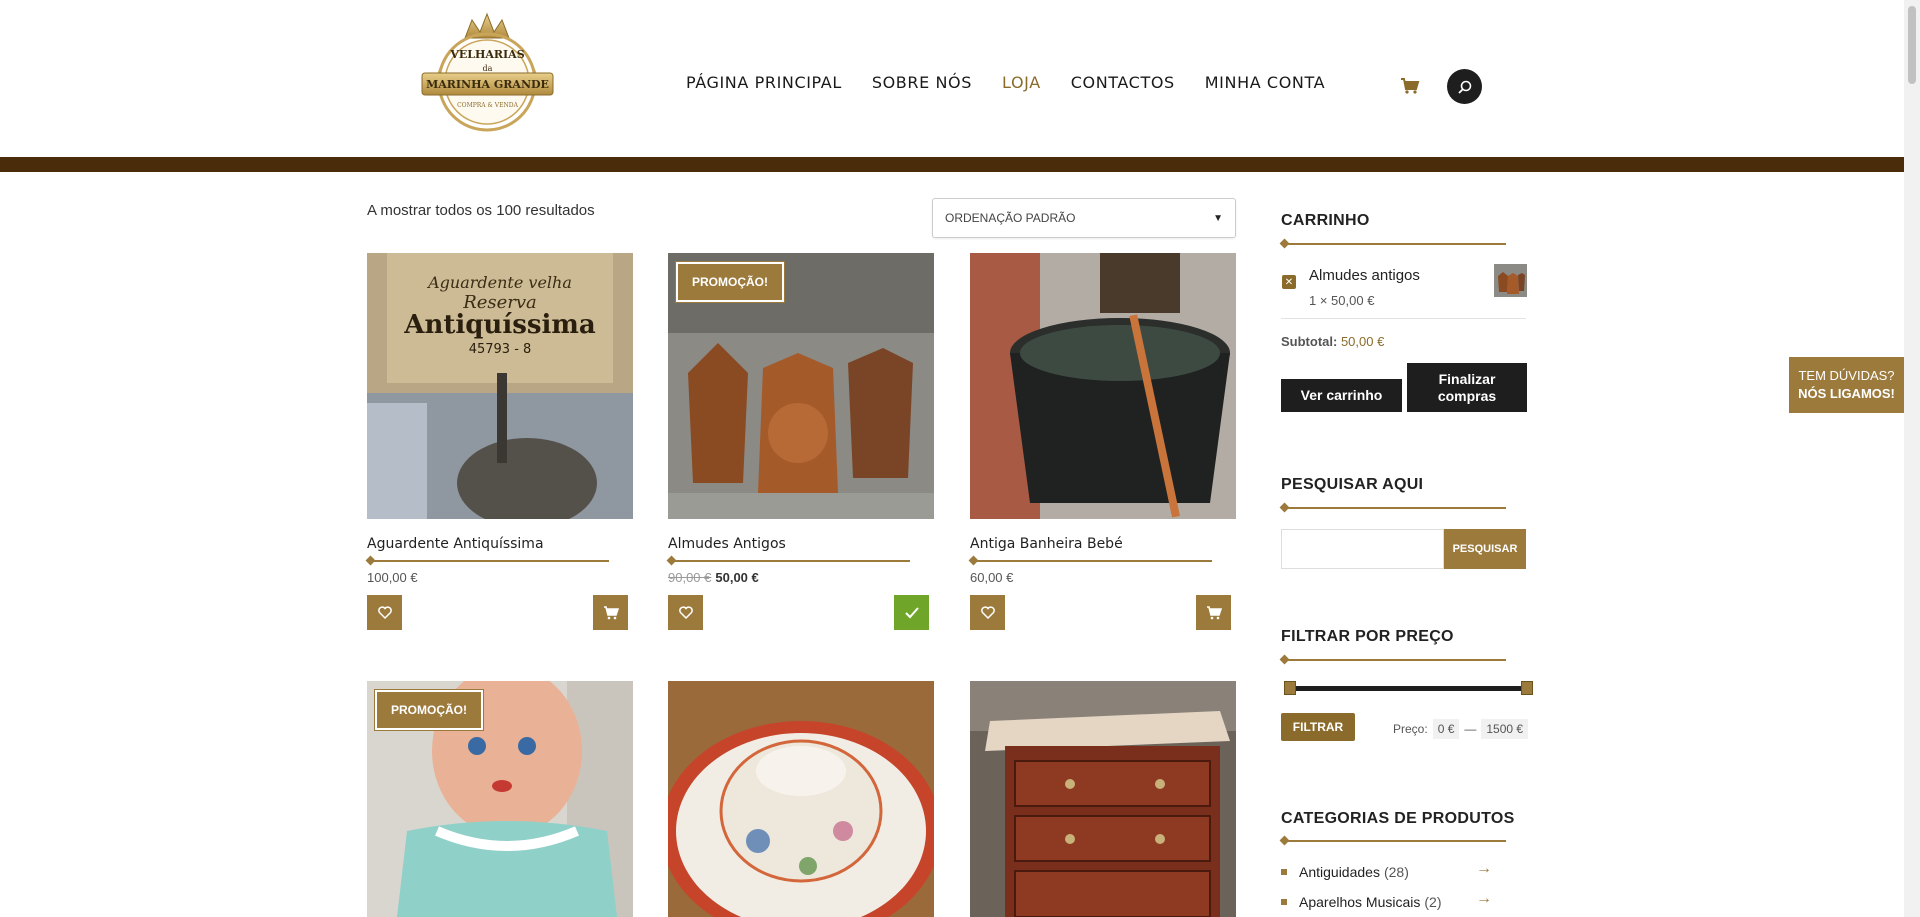 This screenshot has height=917, width=1920. I want to click on price-range: Preço: 0 € — 1500 €, so click(1461, 729).